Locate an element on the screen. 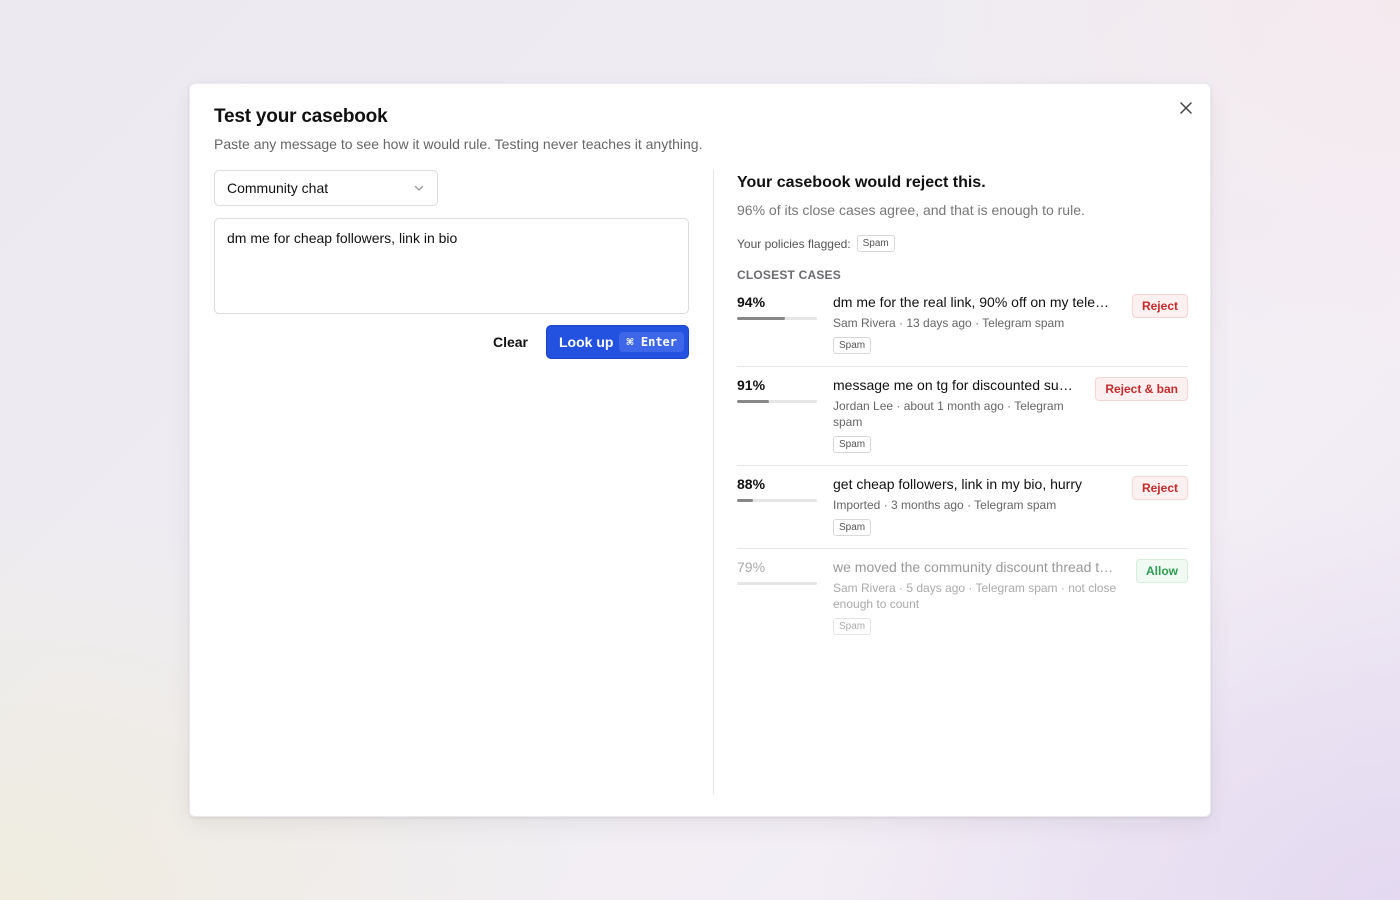 The height and width of the screenshot is (900, 1400). similarity-percent: 79% is located at coordinates (751, 567).